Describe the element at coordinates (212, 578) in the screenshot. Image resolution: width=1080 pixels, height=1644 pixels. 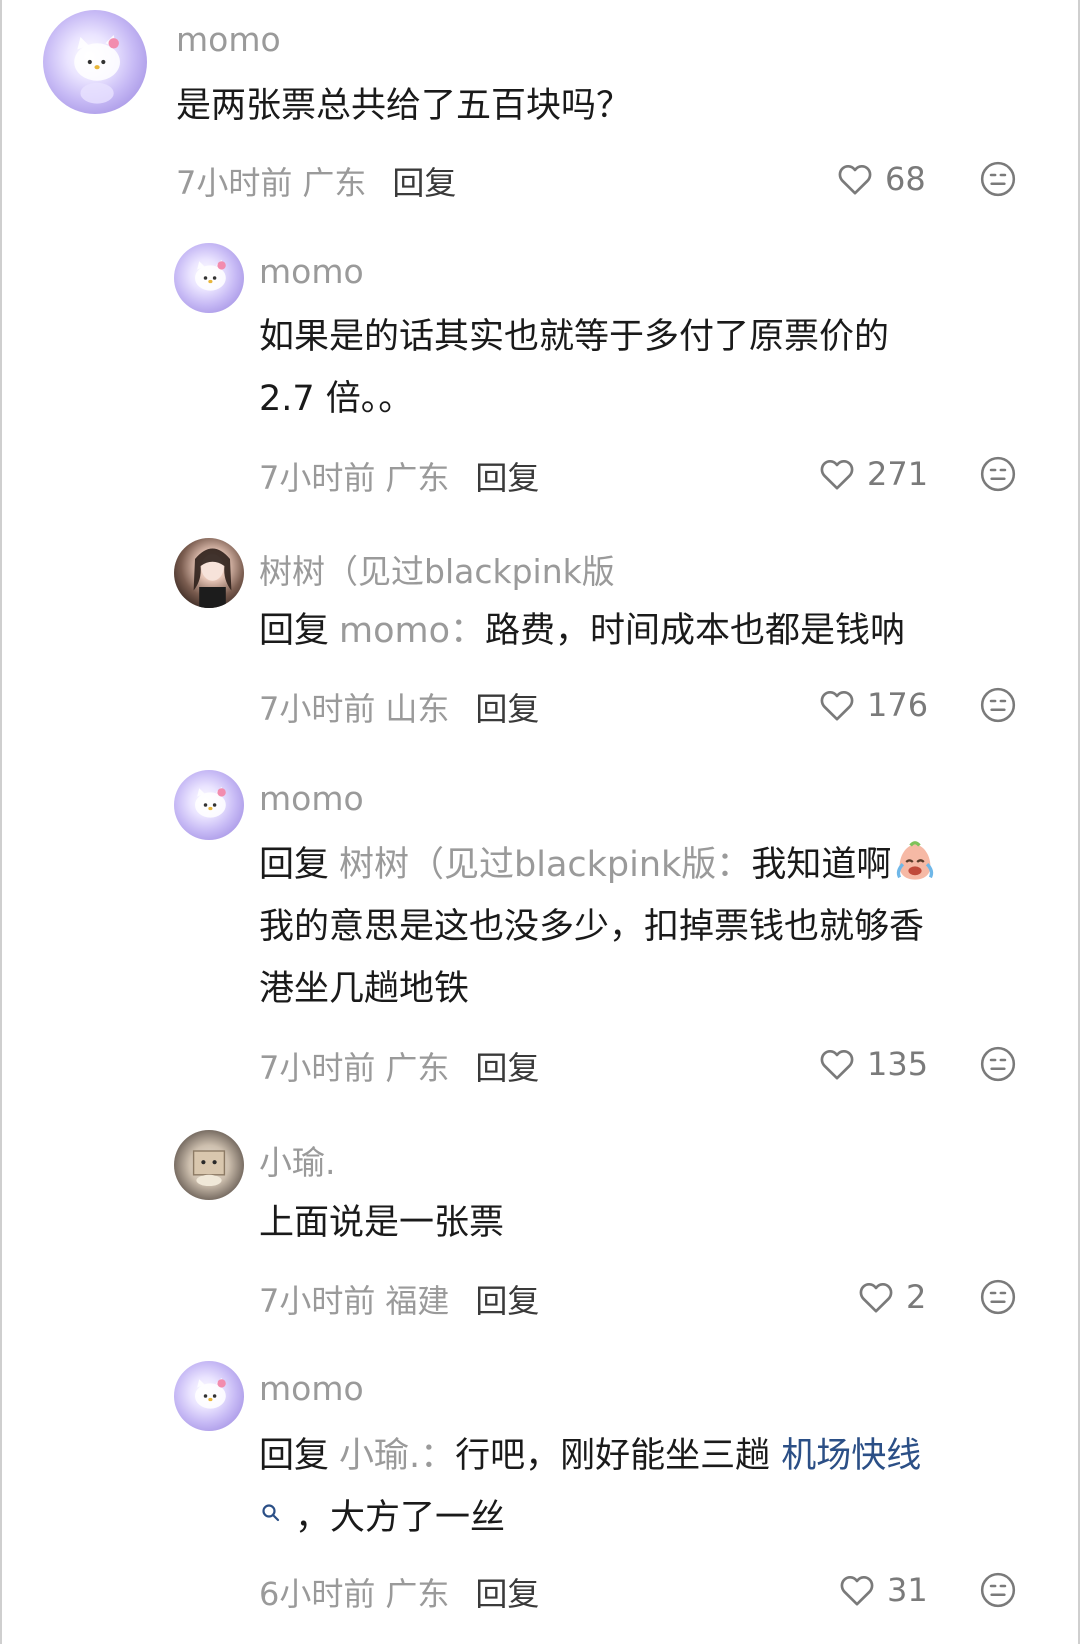
I see `person-avatar-icon` at that location.